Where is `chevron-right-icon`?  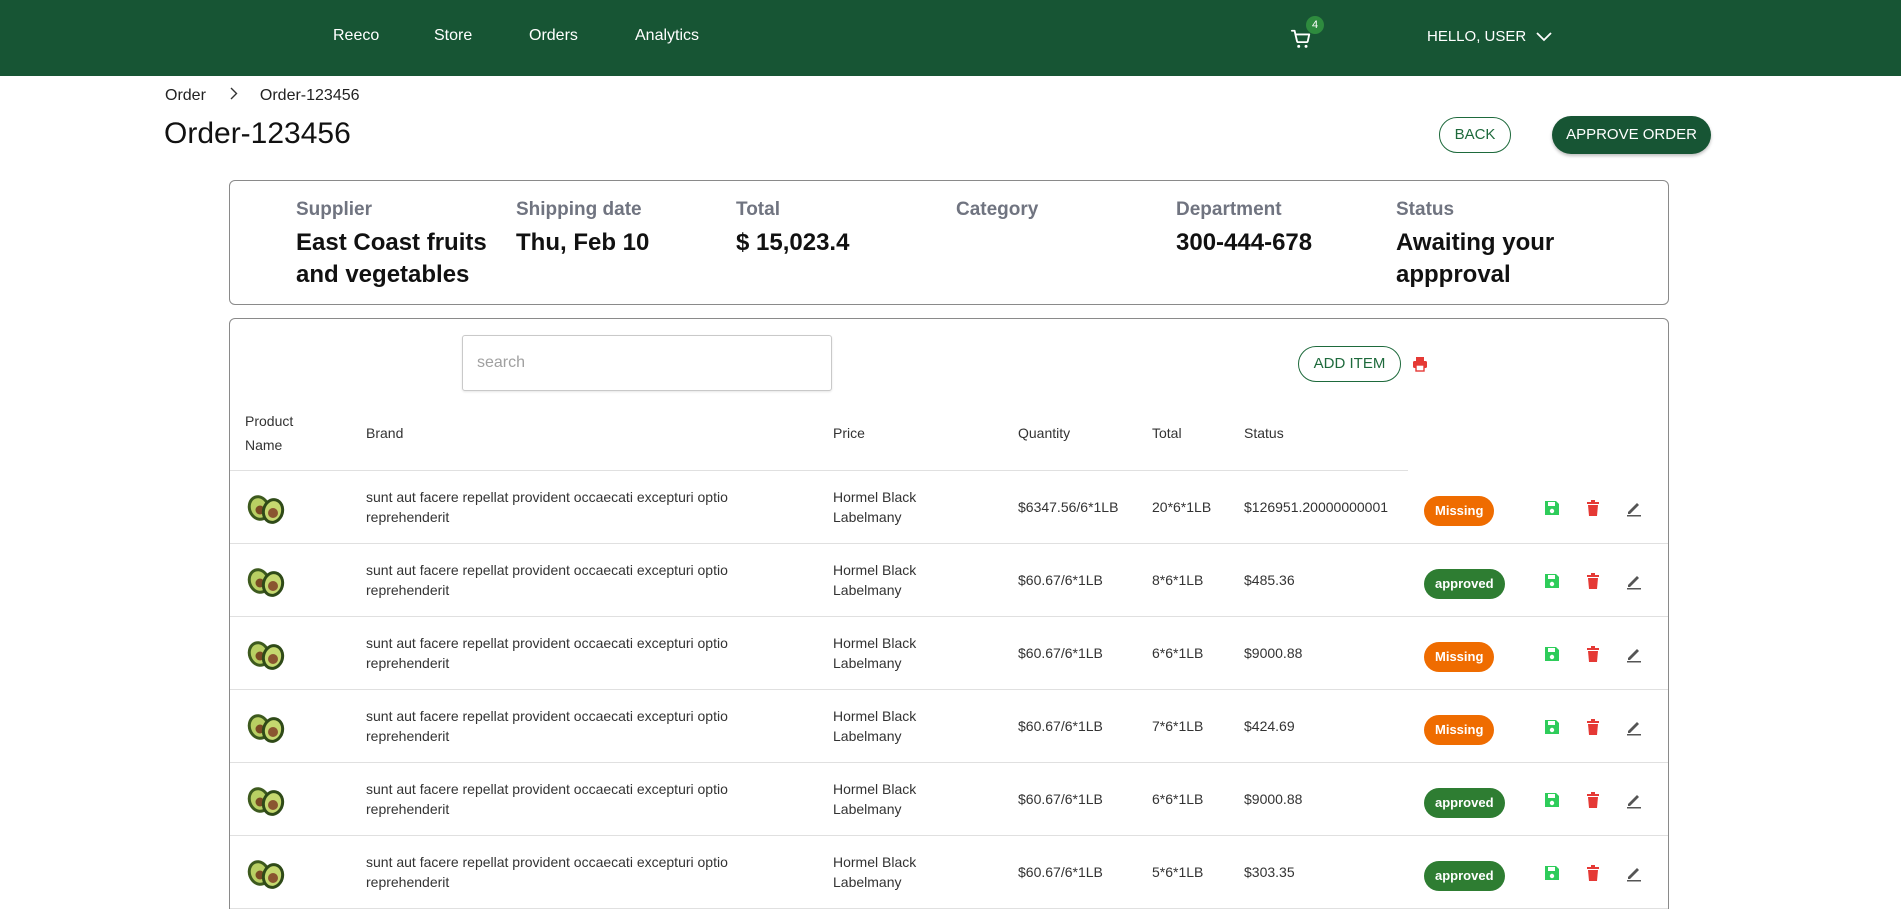 chevron-right-icon is located at coordinates (234, 96).